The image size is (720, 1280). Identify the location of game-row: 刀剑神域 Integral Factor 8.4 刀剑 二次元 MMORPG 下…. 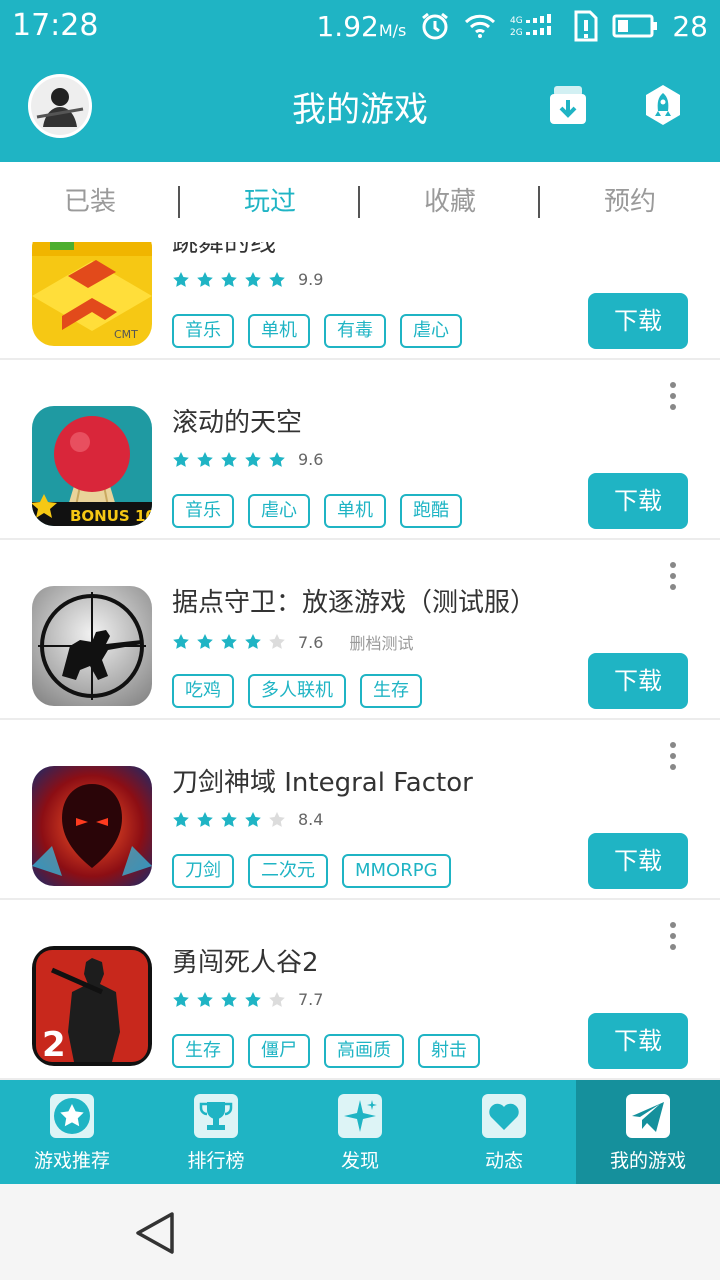
(360, 810).